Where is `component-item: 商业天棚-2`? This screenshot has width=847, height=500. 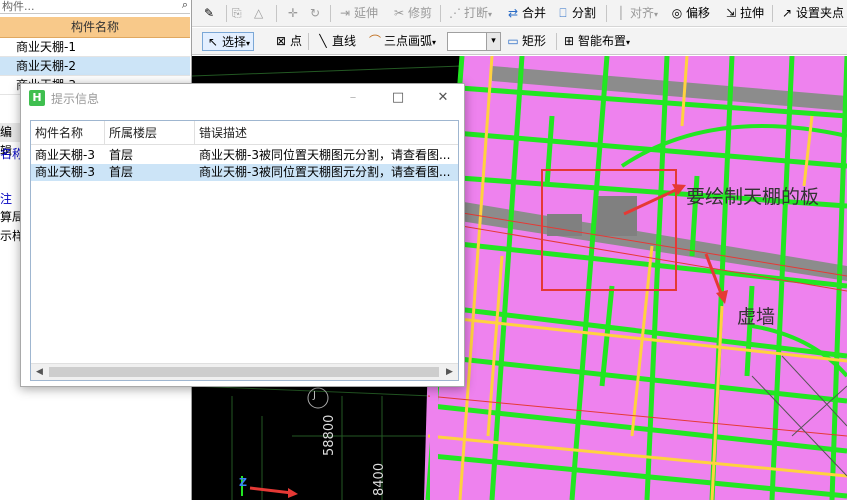 component-item: 商业天棚-2 is located at coordinates (95, 66).